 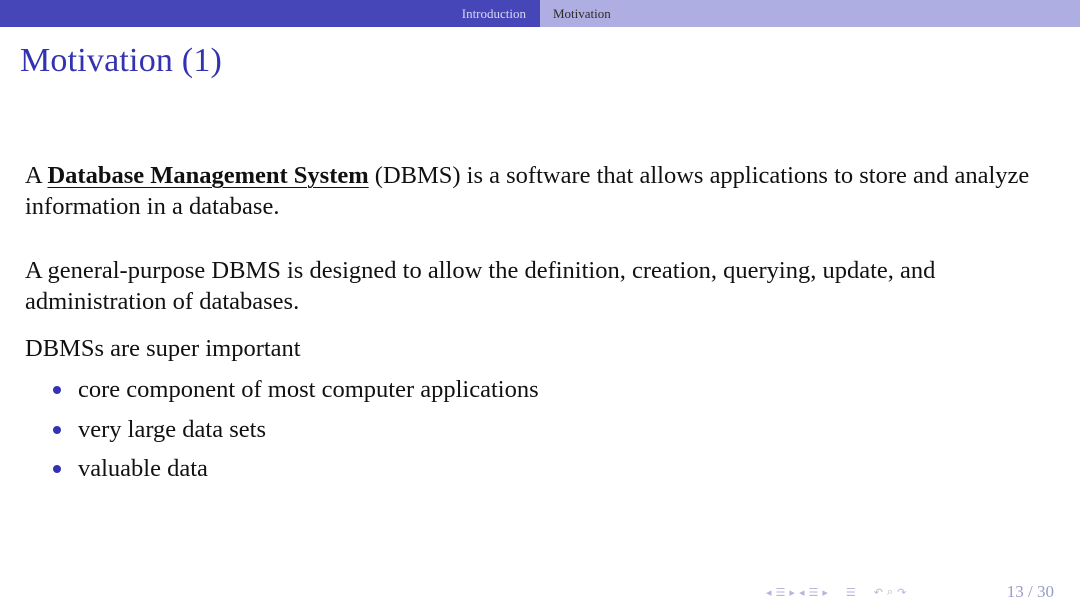 What do you see at coordinates (813, 592) in the screenshot?
I see `subsection-icon: ☰` at bounding box center [813, 592].